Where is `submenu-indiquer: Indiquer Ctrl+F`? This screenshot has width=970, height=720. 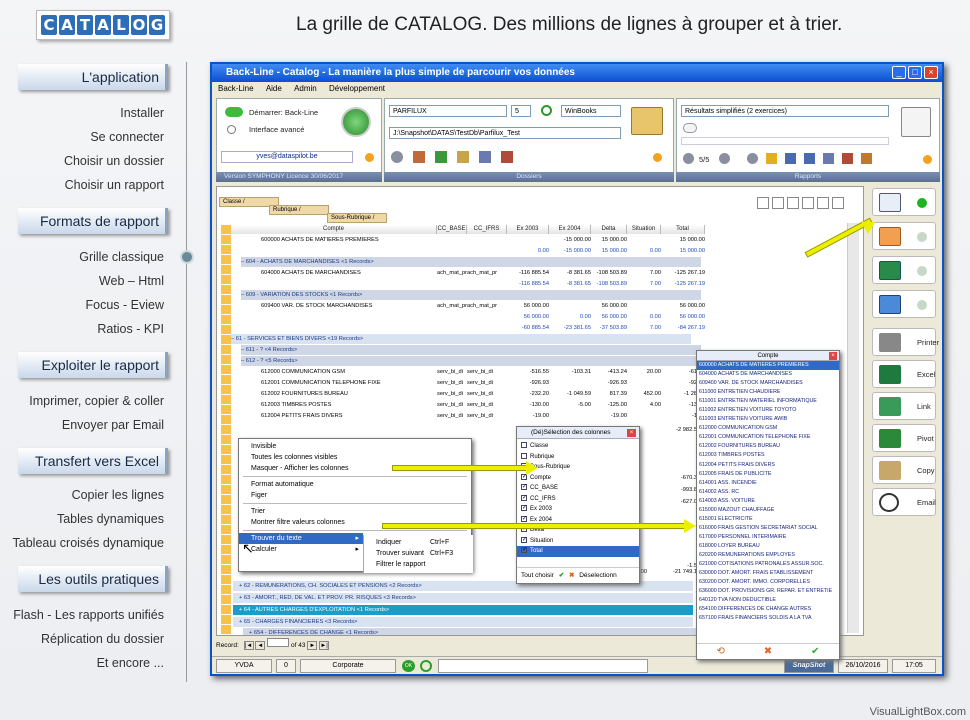 submenu-indiquer: Indiquer Ctrl+F is located at coordinates (418, 542).